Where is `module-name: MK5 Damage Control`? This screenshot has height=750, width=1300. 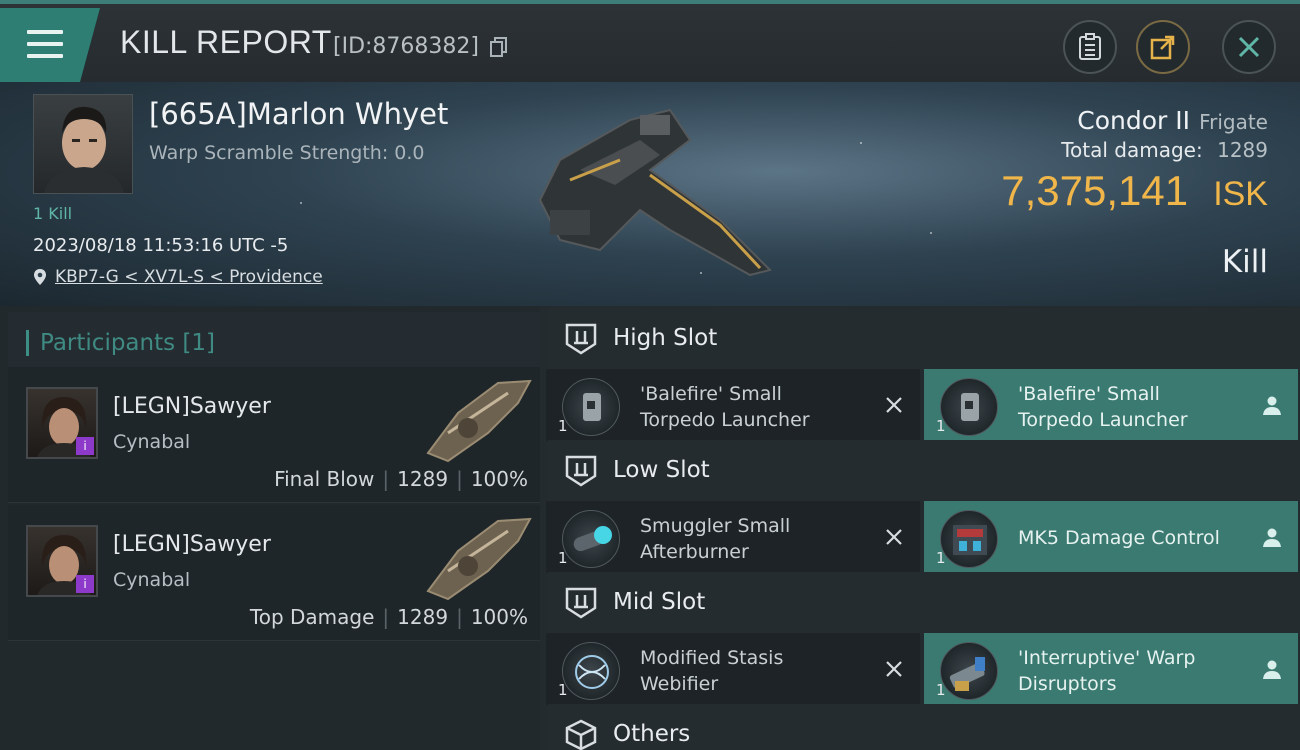 module-name: MK5 Damage Control is located at coordinates (1133, 538).